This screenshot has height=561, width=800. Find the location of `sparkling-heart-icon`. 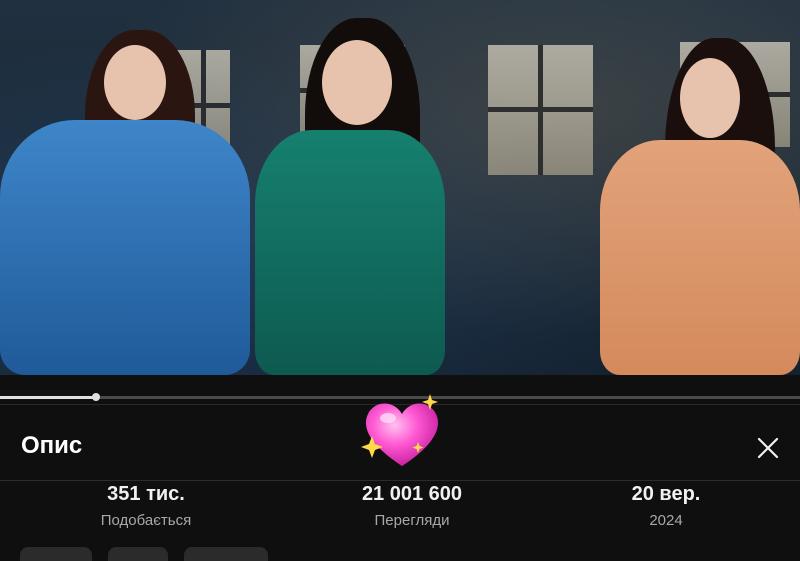

sparkling-heart-icon is located at coordinates (402, 431).